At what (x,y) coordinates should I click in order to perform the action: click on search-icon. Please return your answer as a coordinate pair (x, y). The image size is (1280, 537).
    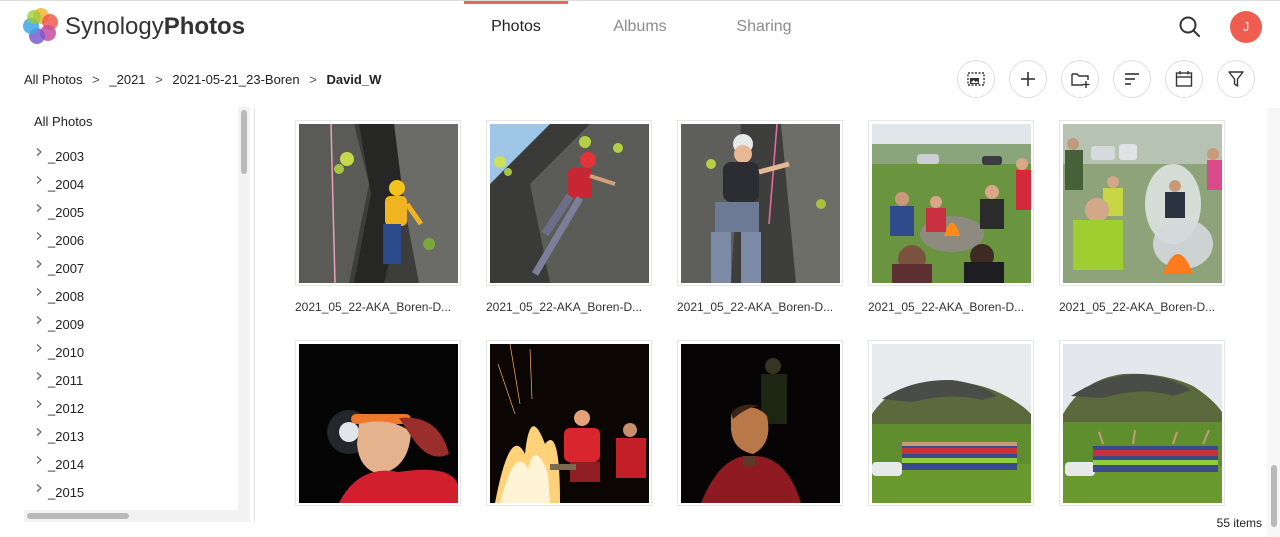
    Looking at the image, I should click on (1190, 27).